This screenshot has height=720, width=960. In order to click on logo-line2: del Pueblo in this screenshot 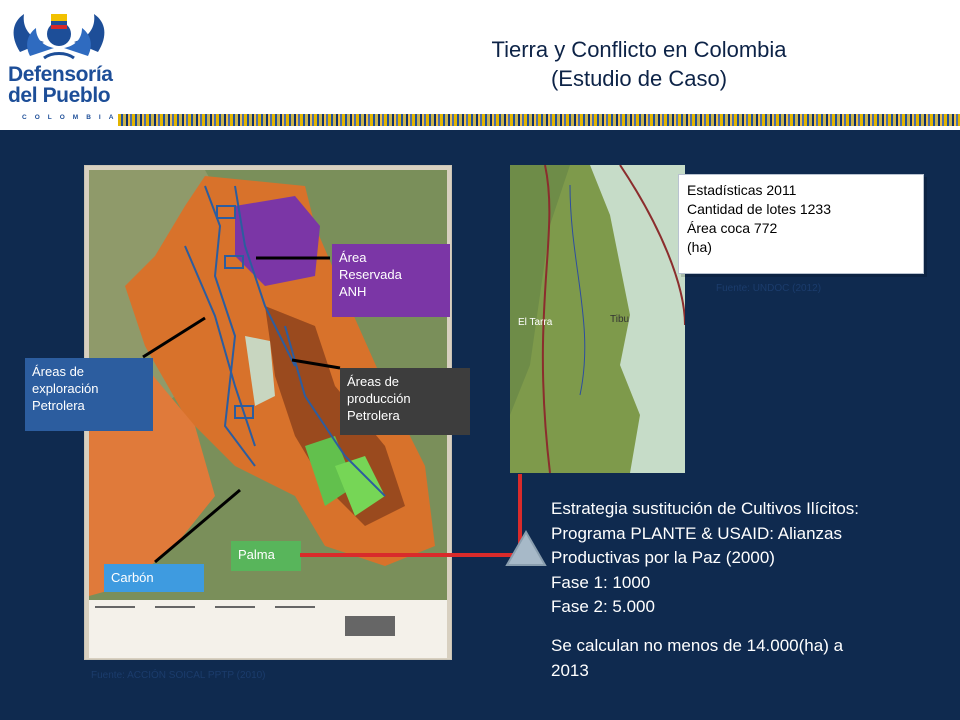, I will do `click(59, 95)`.